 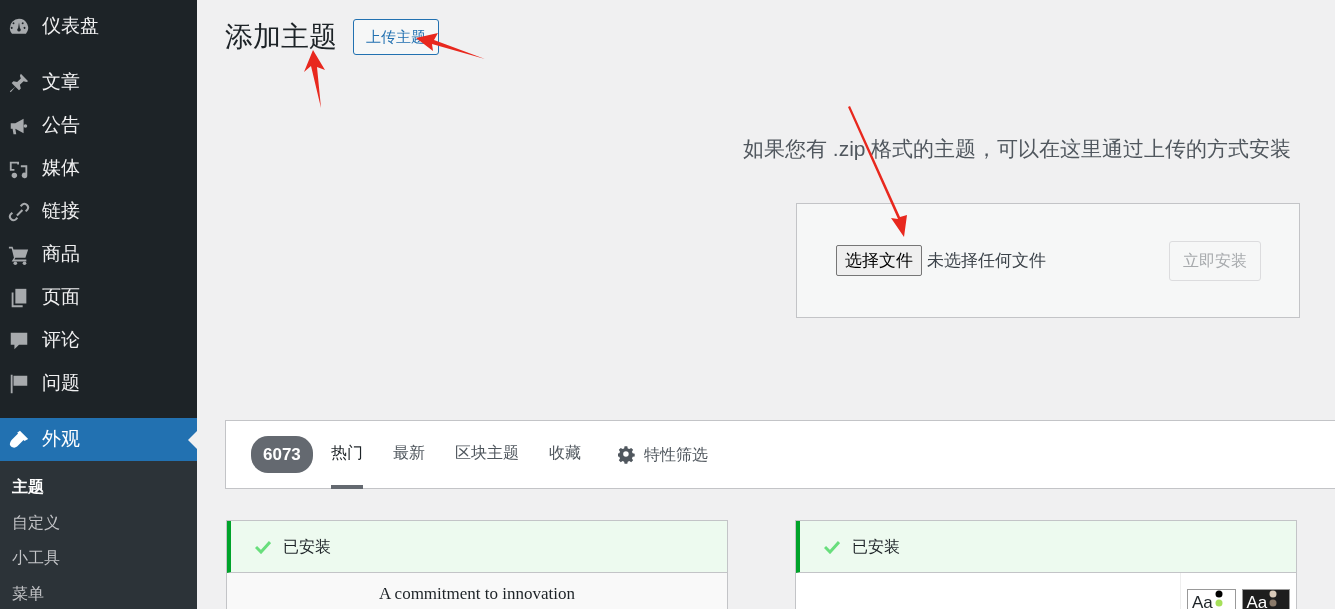 I want to click on sidebar-menu-item: 链接, so click(x=98, y=211).